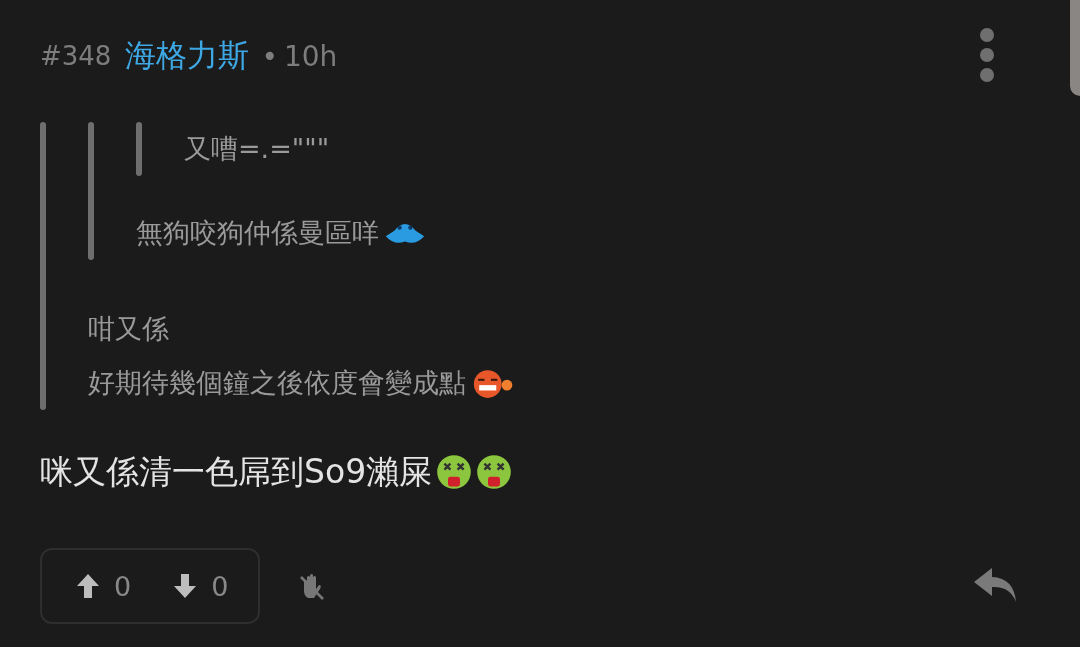 This screenshot has width=1080, height=647. What do you see at coordinates (76, 56) in the screenshot?
I see `post-number: #348` at bounding box center [76, 56].